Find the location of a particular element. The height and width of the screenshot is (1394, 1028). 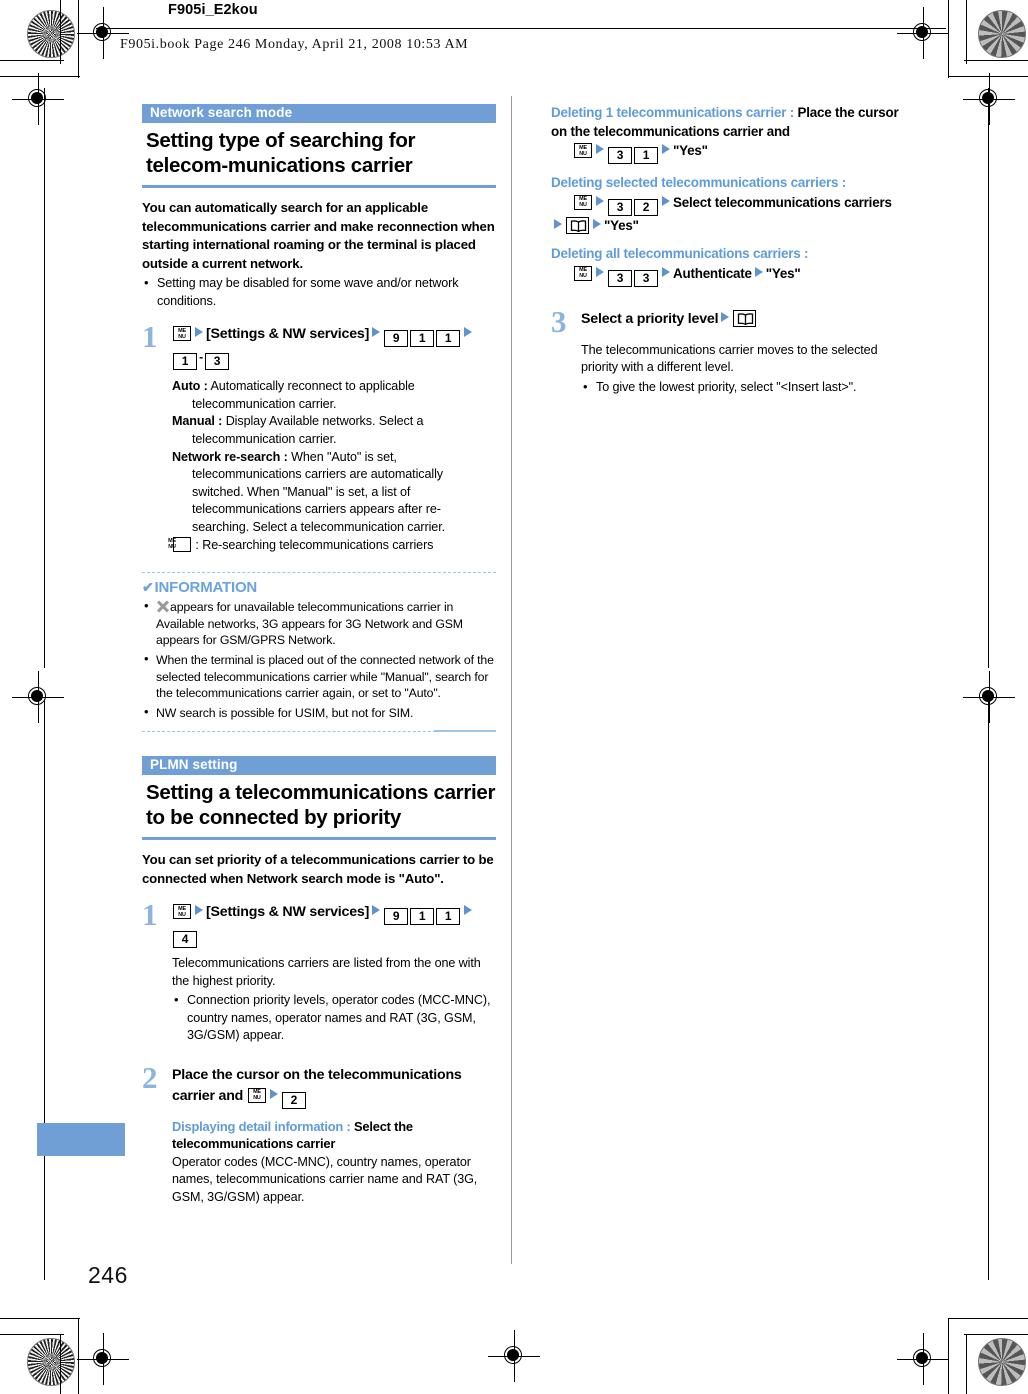

information-separator-top is located at coordinates (319, 573).